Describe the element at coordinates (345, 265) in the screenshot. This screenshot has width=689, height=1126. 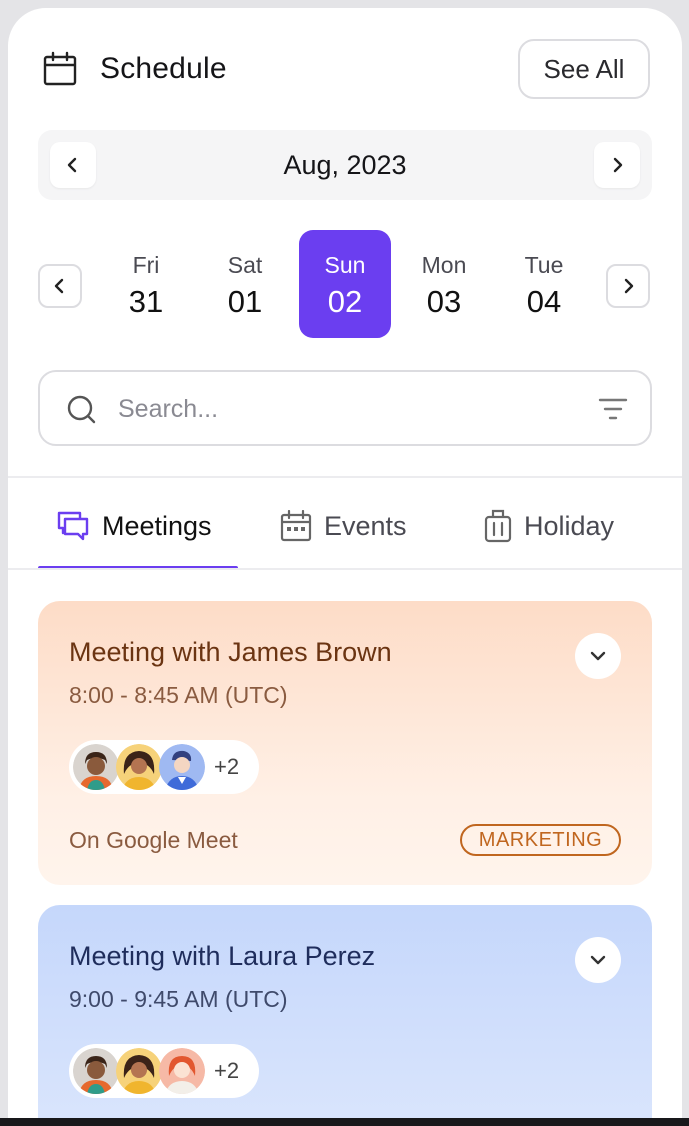
I see `day-name: Sun` at that location.